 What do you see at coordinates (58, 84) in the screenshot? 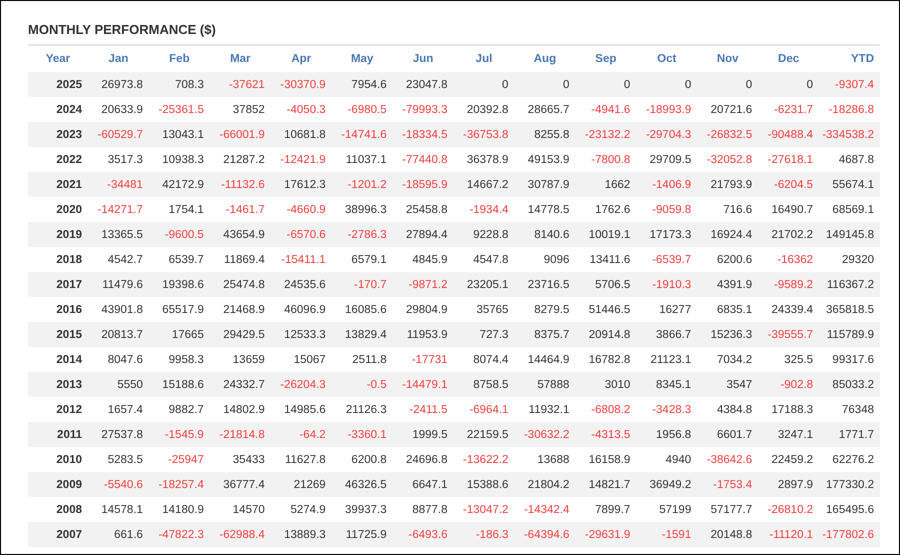
I see `year-cell: 2025` at bounding box center [58, 84].